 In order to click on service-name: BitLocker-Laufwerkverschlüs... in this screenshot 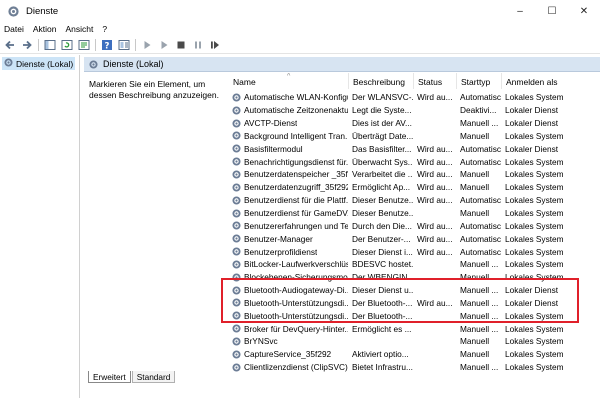, I will do `click(296, 264)`.